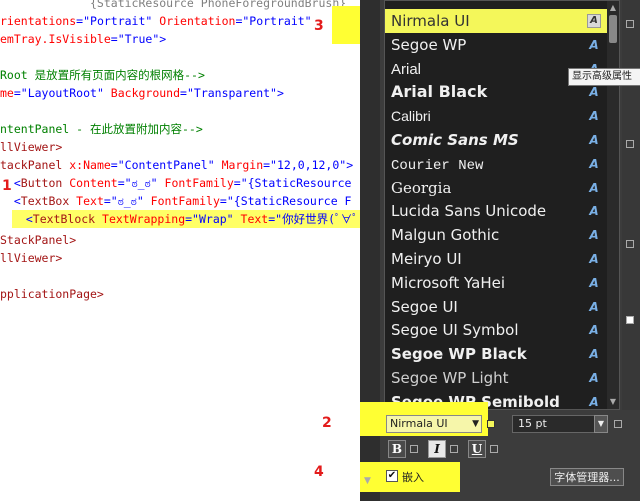 The height and width of the screenshot is (501, 640). What do you see at coordinates (38, 21) in the screenshot?
I see `code-token: rientations` at bounding box center [38, 21].